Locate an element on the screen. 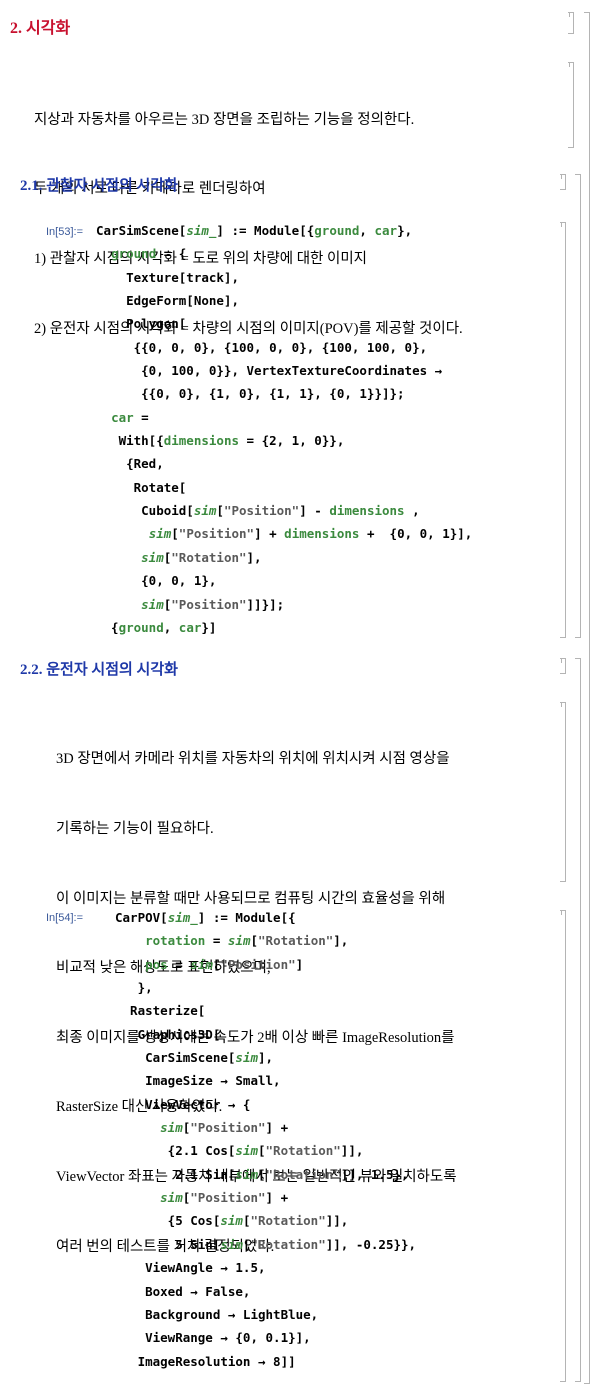 The width and height of the screenshot is (600, 1385). section-title: 2. 시각화 is located at coordinates (40, 28).